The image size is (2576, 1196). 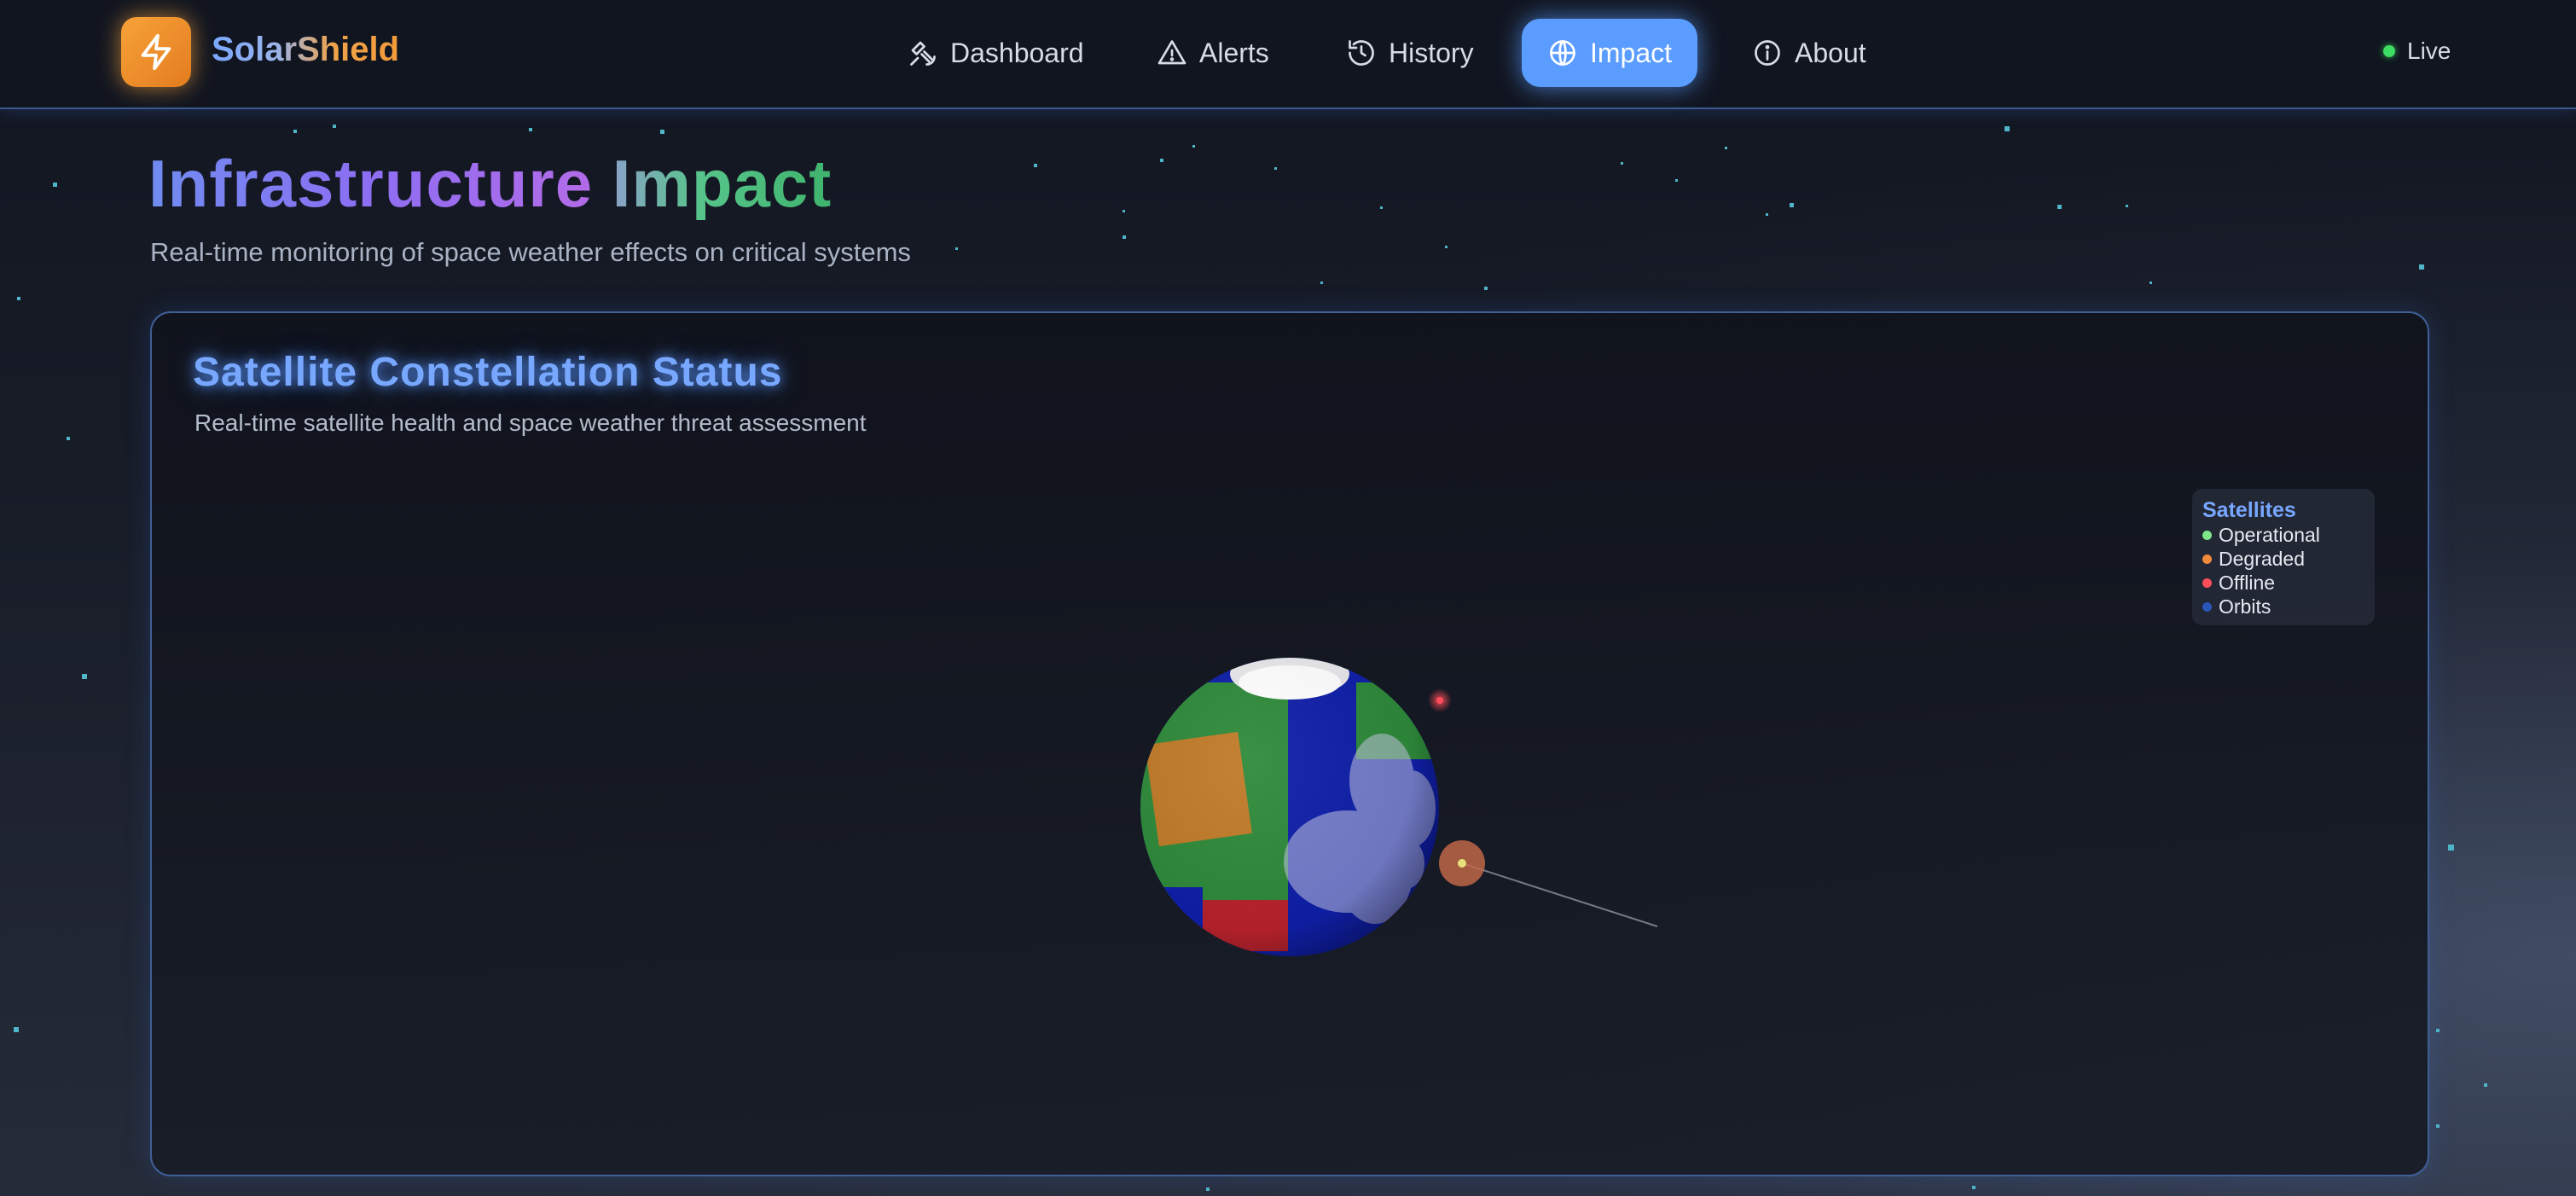 I want to click on info-icon, so click(x=1767, y=53).